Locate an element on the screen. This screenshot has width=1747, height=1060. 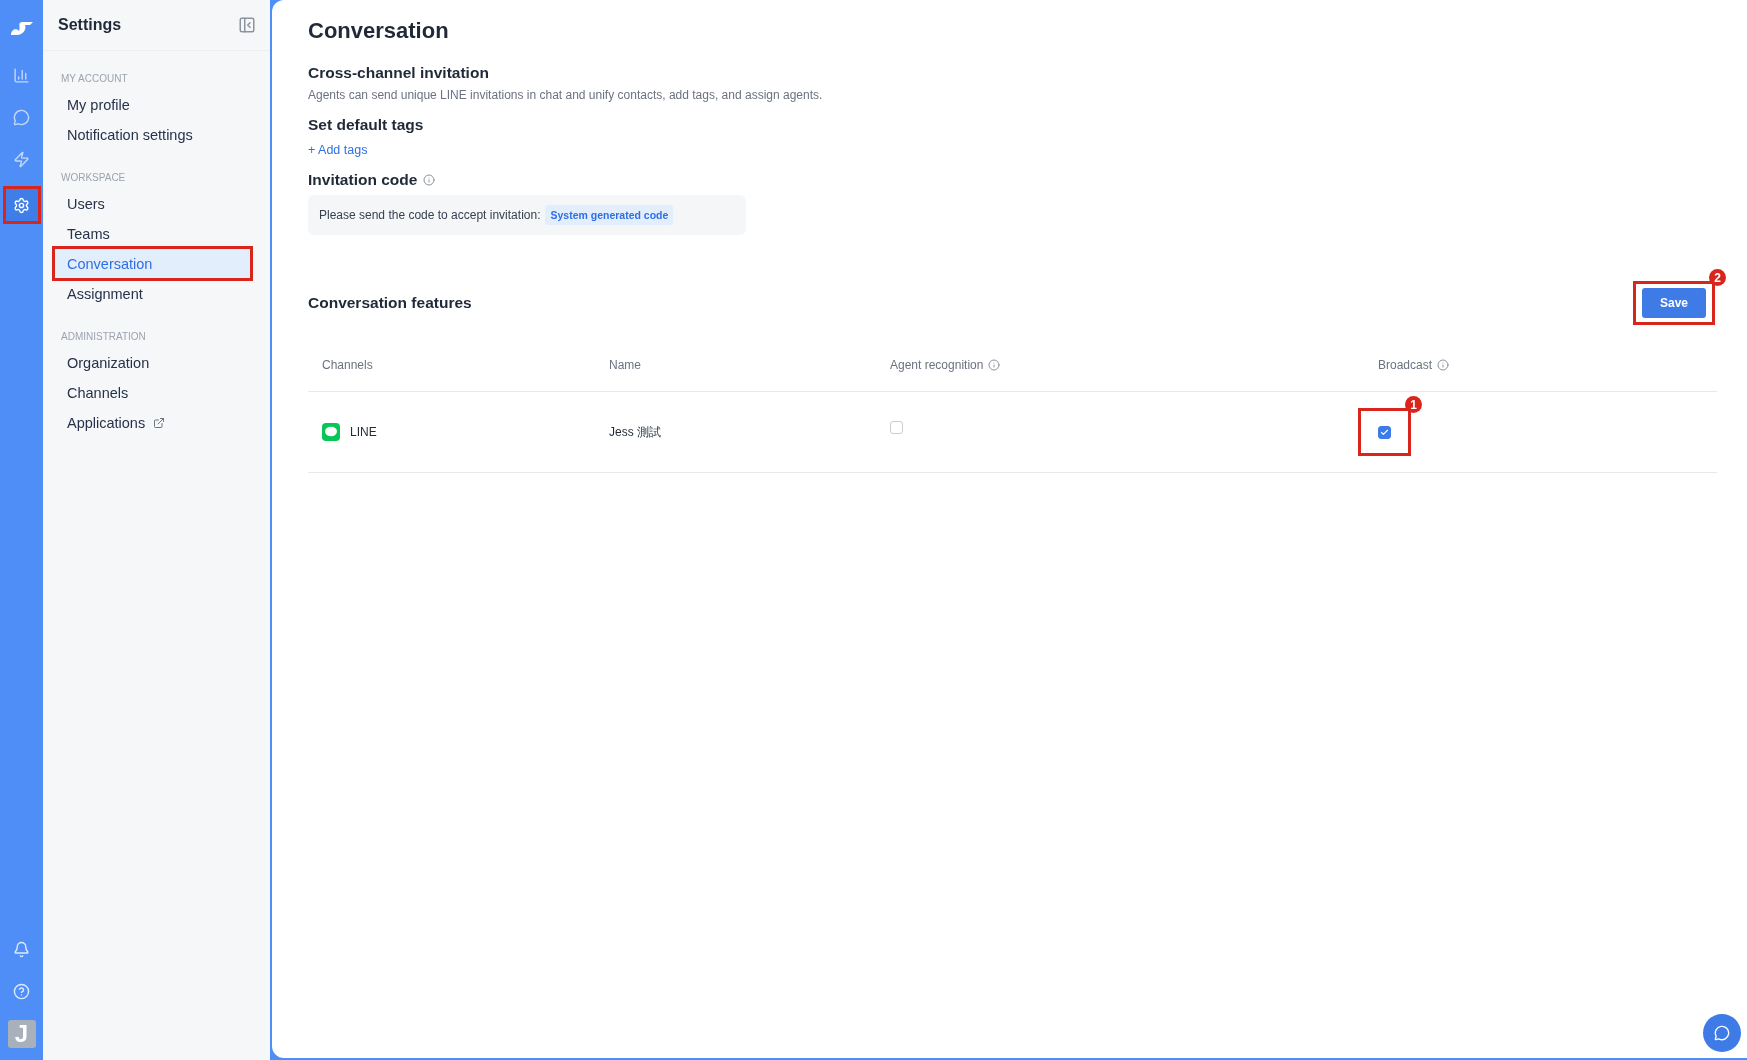
collapse-panel-icon is located at coordinates (247, 25).